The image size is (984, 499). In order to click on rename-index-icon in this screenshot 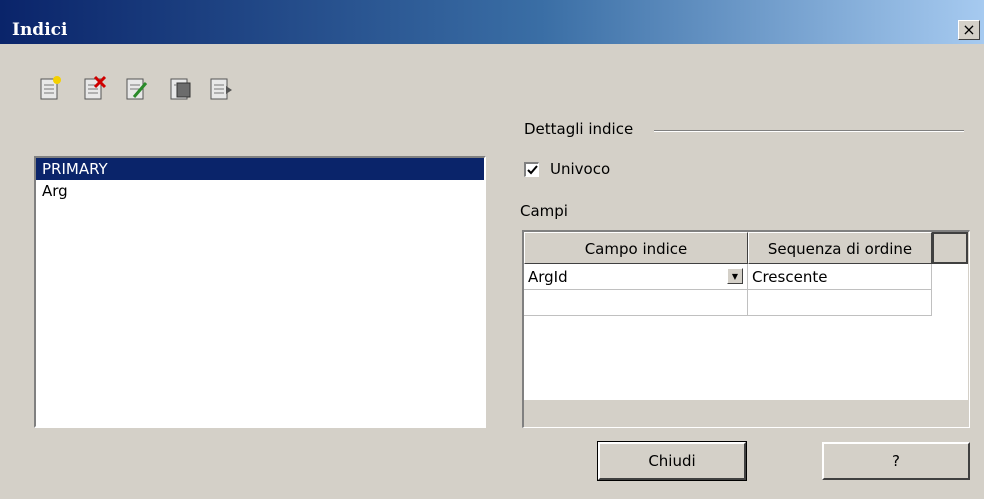, I will do `click(137, 89)`.